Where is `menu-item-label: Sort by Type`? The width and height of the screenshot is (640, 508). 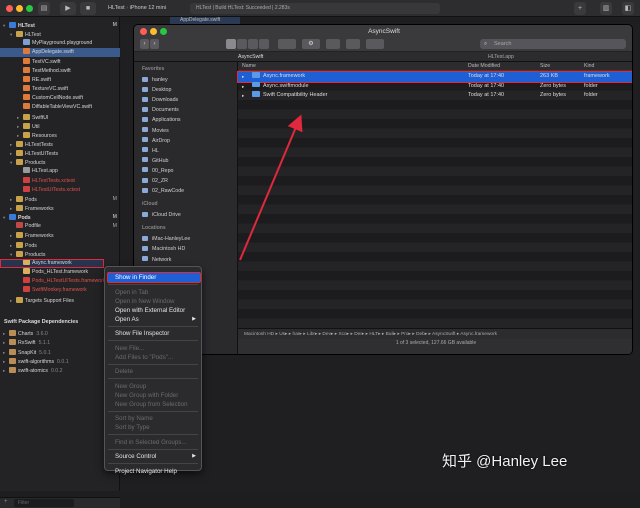 menu-item-label: Sort by Type is located at coordinates (132, 427).